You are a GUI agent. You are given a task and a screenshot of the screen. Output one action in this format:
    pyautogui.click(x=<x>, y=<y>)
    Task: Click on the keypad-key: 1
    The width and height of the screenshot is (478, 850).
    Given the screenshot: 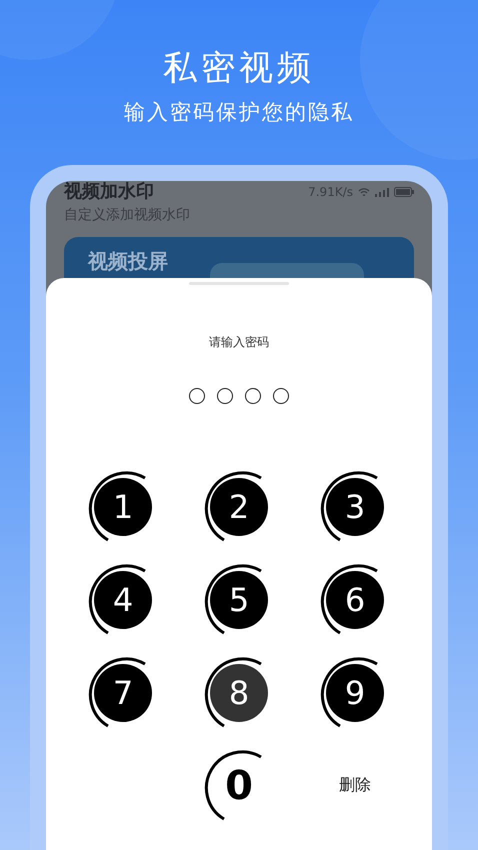 What is the action you would take?
    pyautogui.click(x=123, y=507)
    